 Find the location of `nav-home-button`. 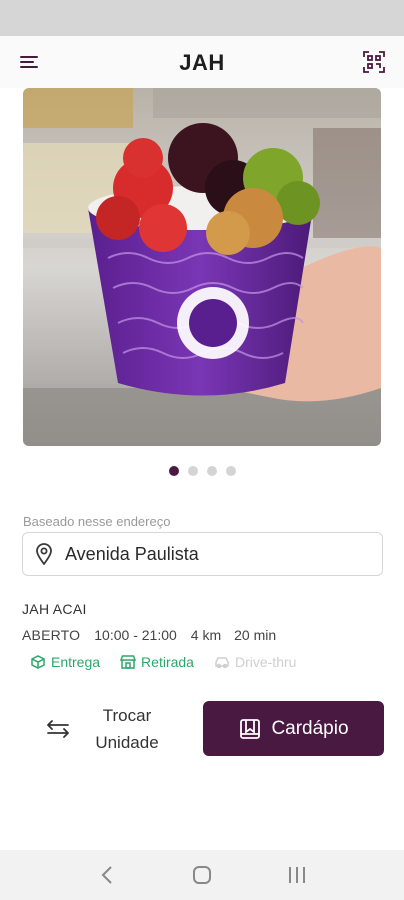

nav-home-button is located at coordinates (202, 875).